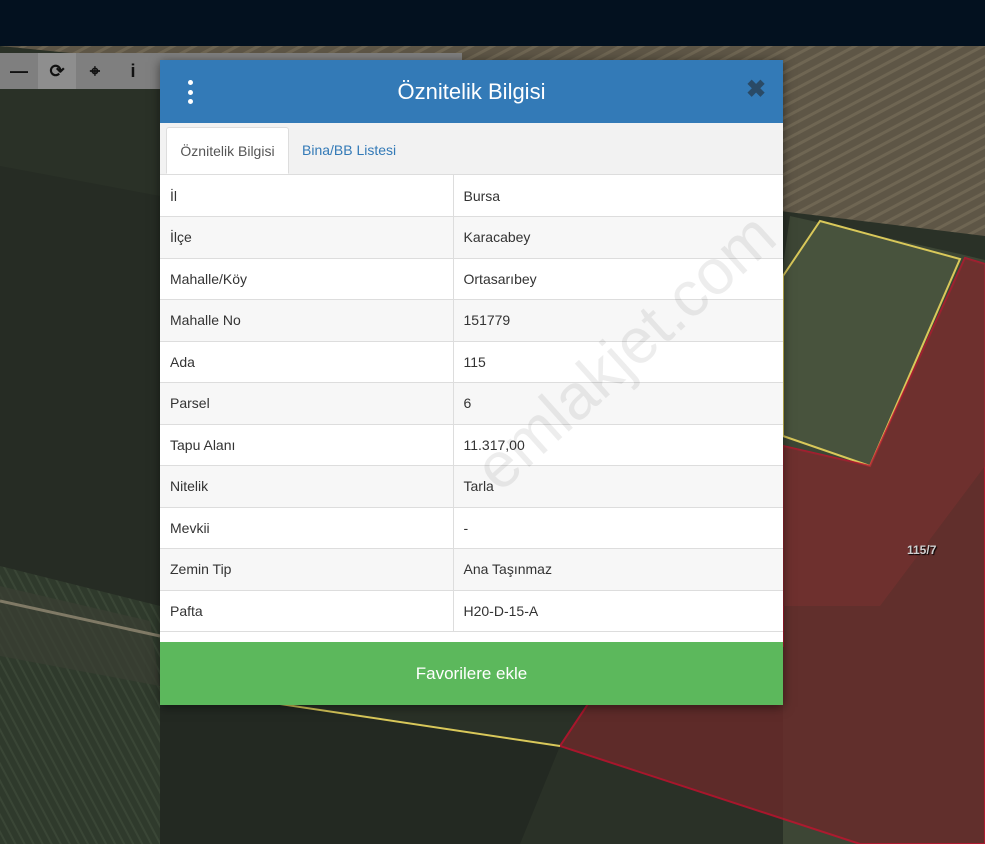 This screenshot has width=985, height=844. What do you see at coordinates (307, 237) in the screenshot?
I see `attribute-key: İlçe` at bounding box center [307, 237].